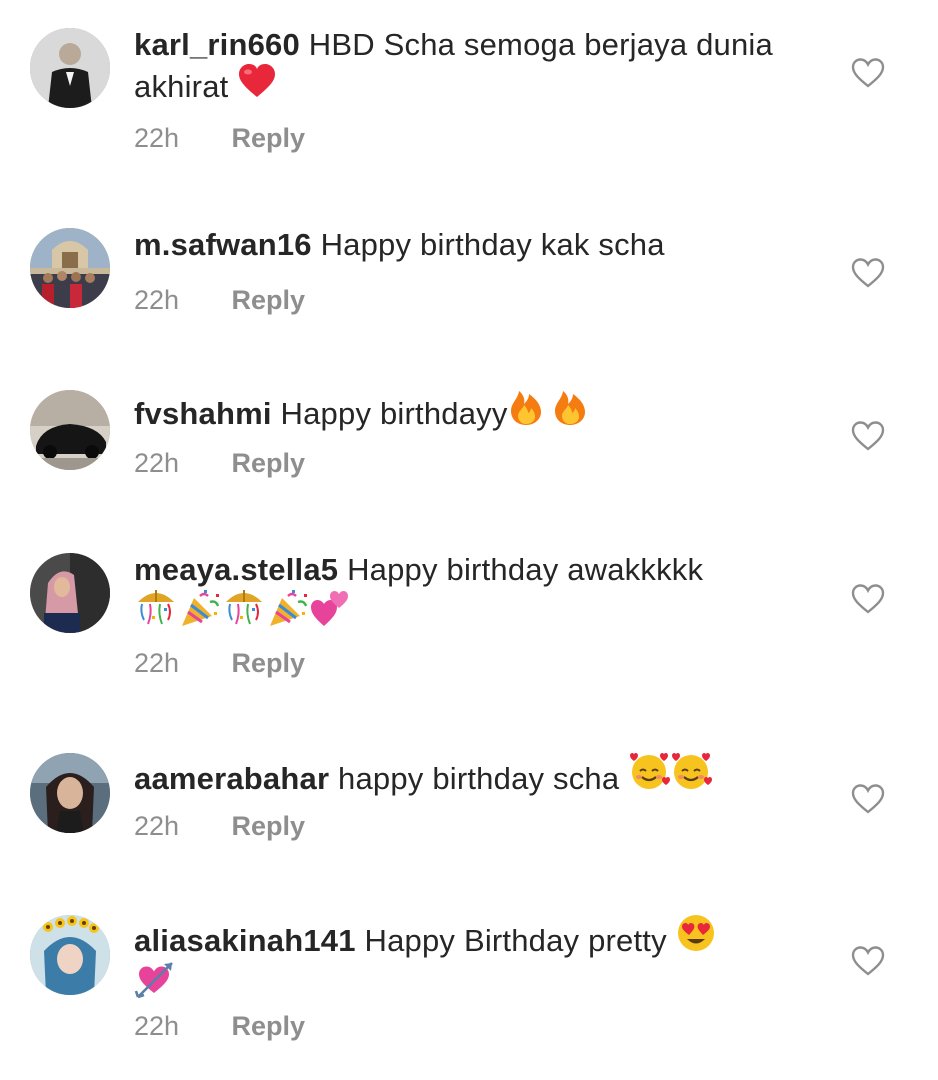  What do you see at coordinates (464, 592) in the screenshot?
I see `comment-body: meaya.stella5 Happy birthday awakkkkk` at bounding box center [464, 592].